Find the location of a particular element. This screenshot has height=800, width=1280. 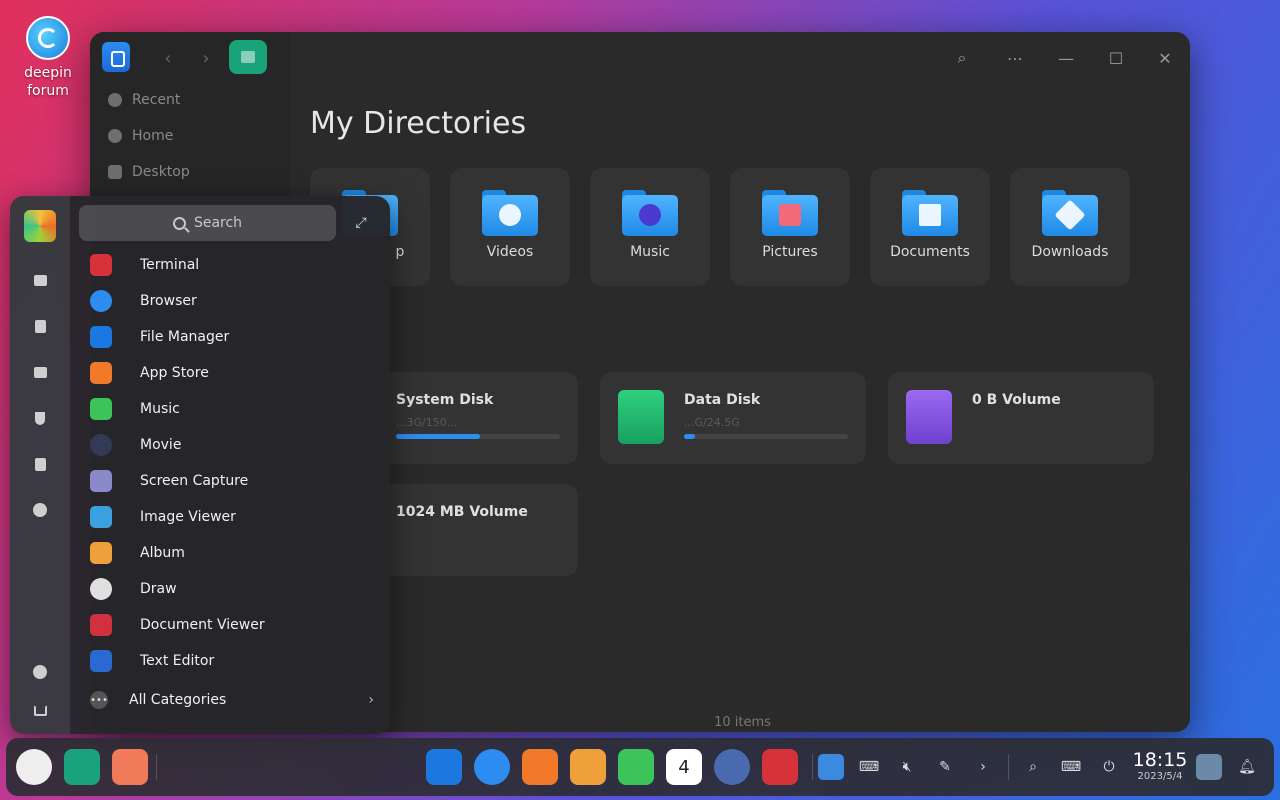

data-disk-icon is located at coordinates (641, 417).